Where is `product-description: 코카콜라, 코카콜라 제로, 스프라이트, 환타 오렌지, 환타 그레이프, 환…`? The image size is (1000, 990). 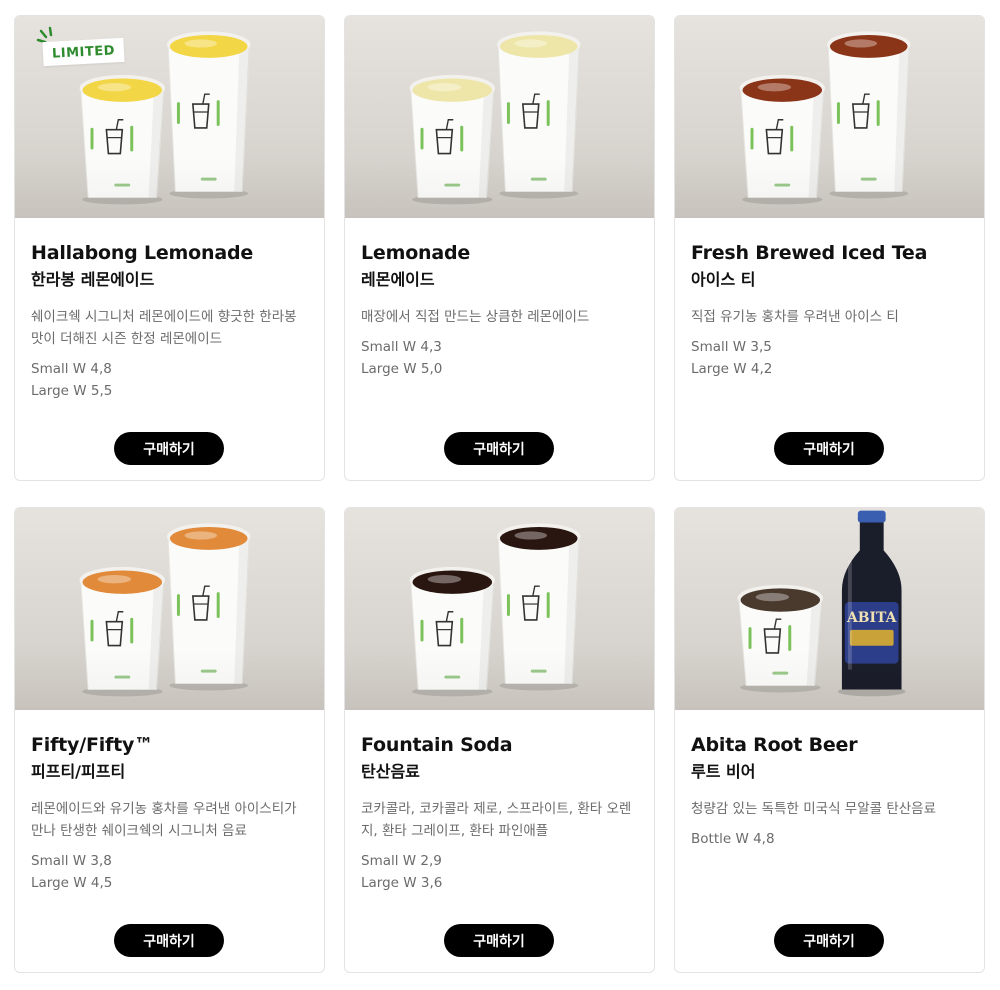
product-description: 코카콜라, 코카콜라 제로, 스프라이트, 환타 오렌지, 환타 그레이프, 환… is located at coordinates (496, 820).